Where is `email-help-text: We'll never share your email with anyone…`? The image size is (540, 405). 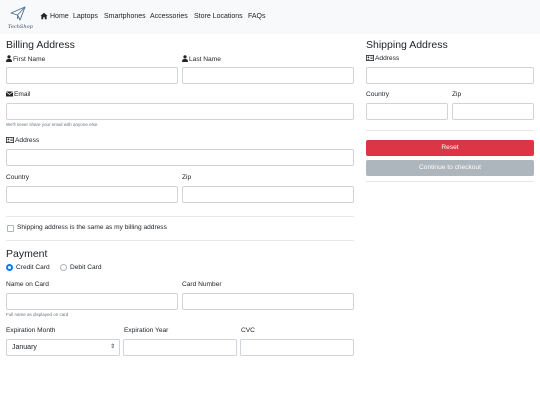
email-help-text: We'll never share your email with anyone… is located at coordinates (52, 124).